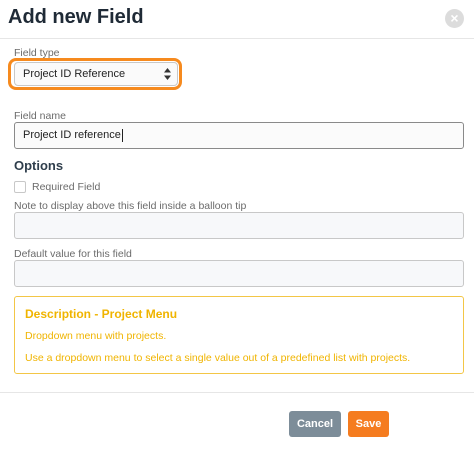 This screenshot has height=460, width=474. What do you see at coordinates (73, 254) in the screenshot?
I see `default-value-label: Default value for this field` at bounding box center [73, 254].